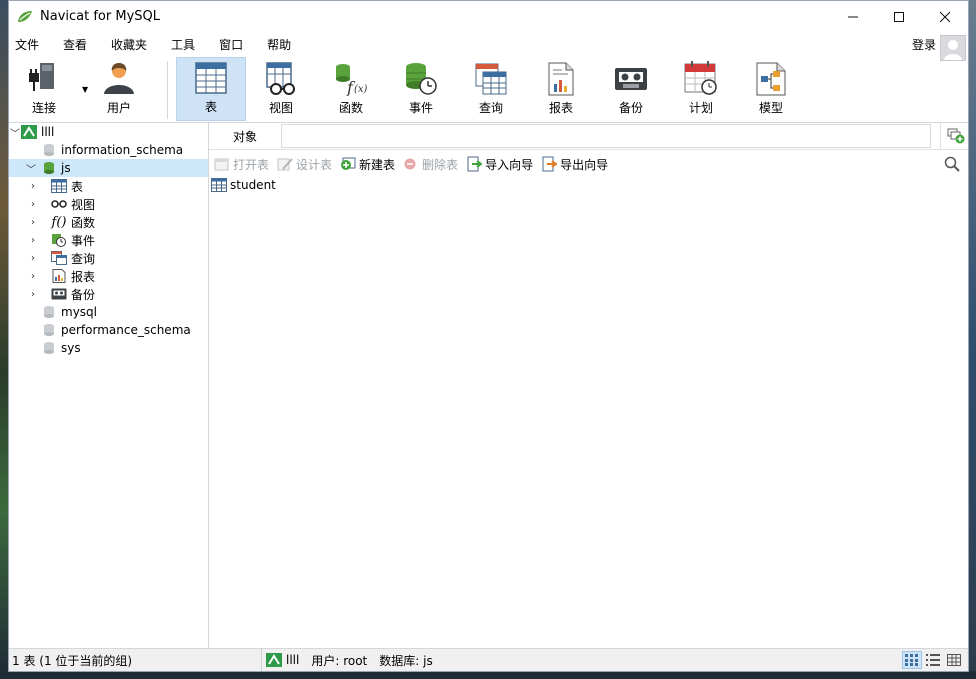 Image resolution: width=976 pixels, height=679 pixels. Describe the element at coordinates (108, 294) in the screenshot. I see `tree-node-backups: › 备份` at that location.